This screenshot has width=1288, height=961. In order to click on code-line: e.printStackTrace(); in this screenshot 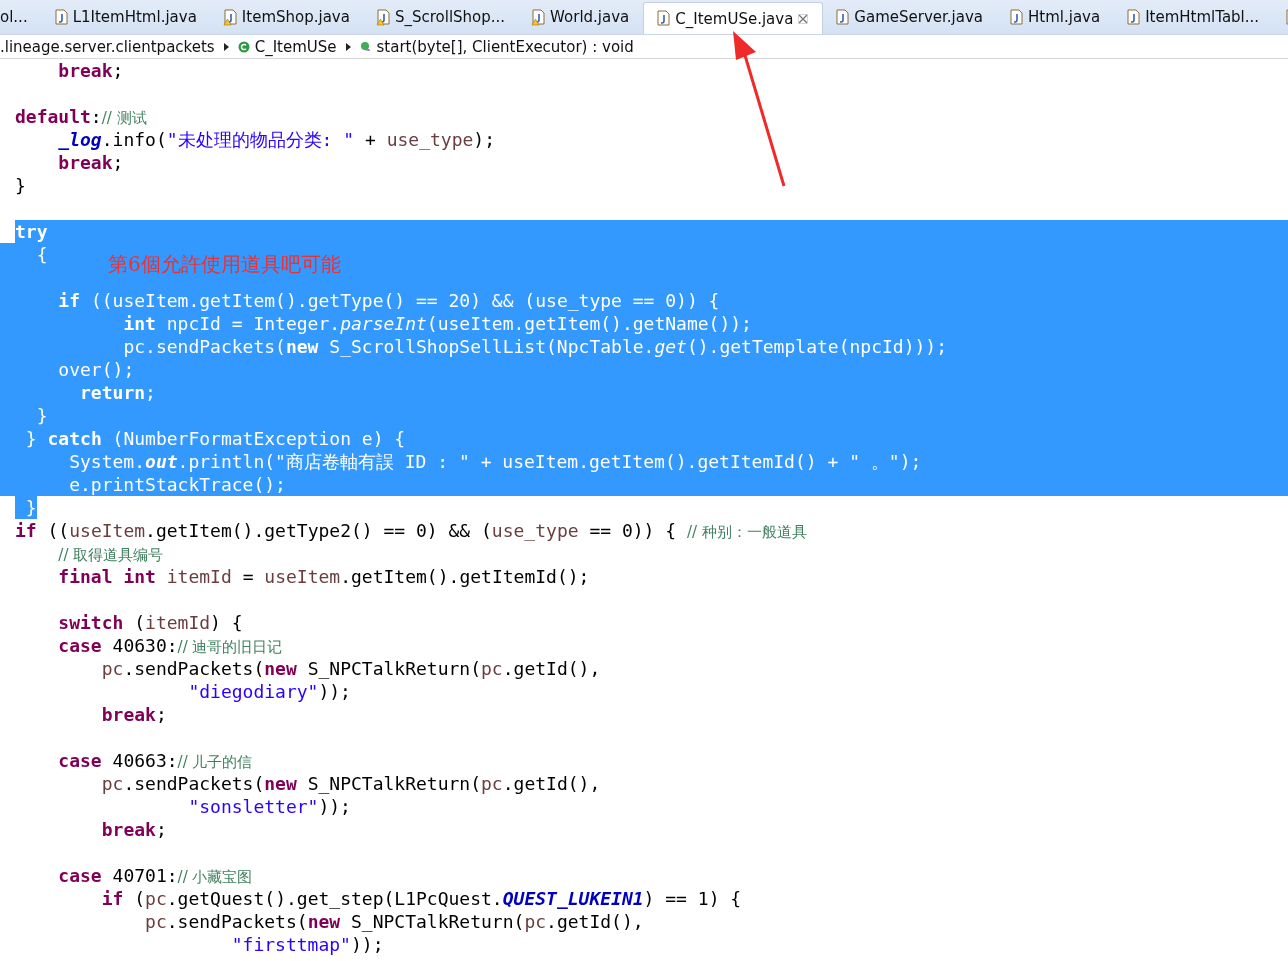, I will do `click(177, 484)`.